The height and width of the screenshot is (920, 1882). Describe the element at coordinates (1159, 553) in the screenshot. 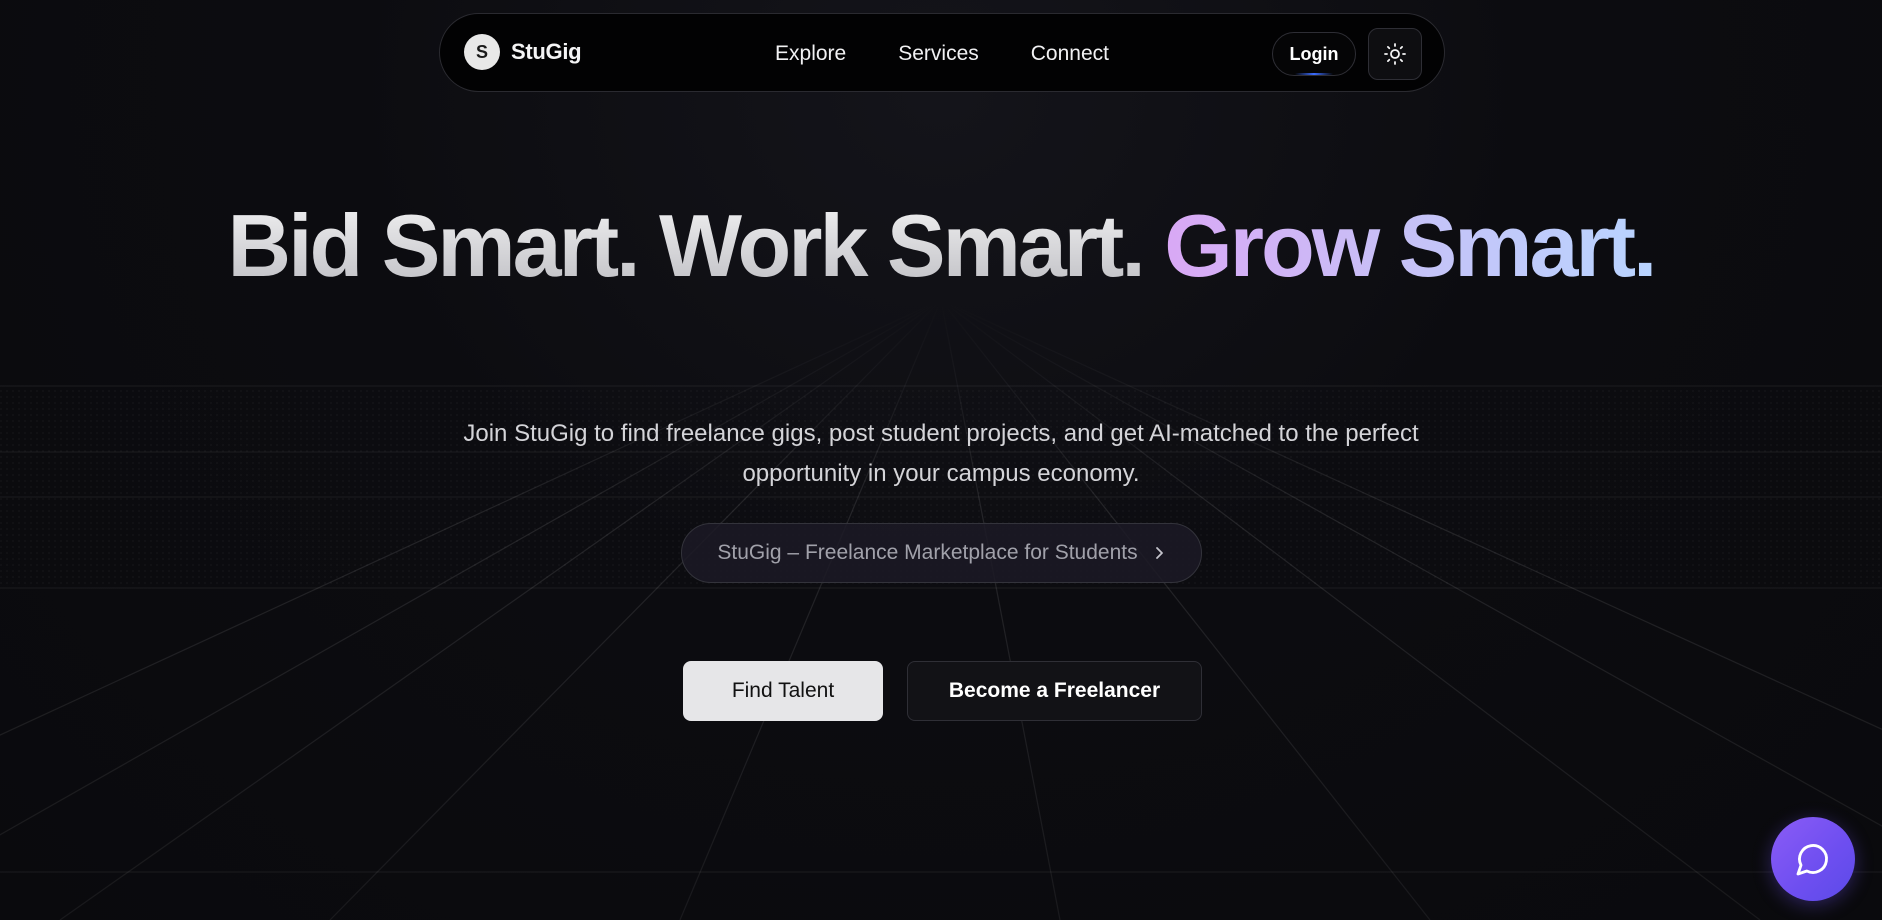

I see `chevron-right-icon` at that location.